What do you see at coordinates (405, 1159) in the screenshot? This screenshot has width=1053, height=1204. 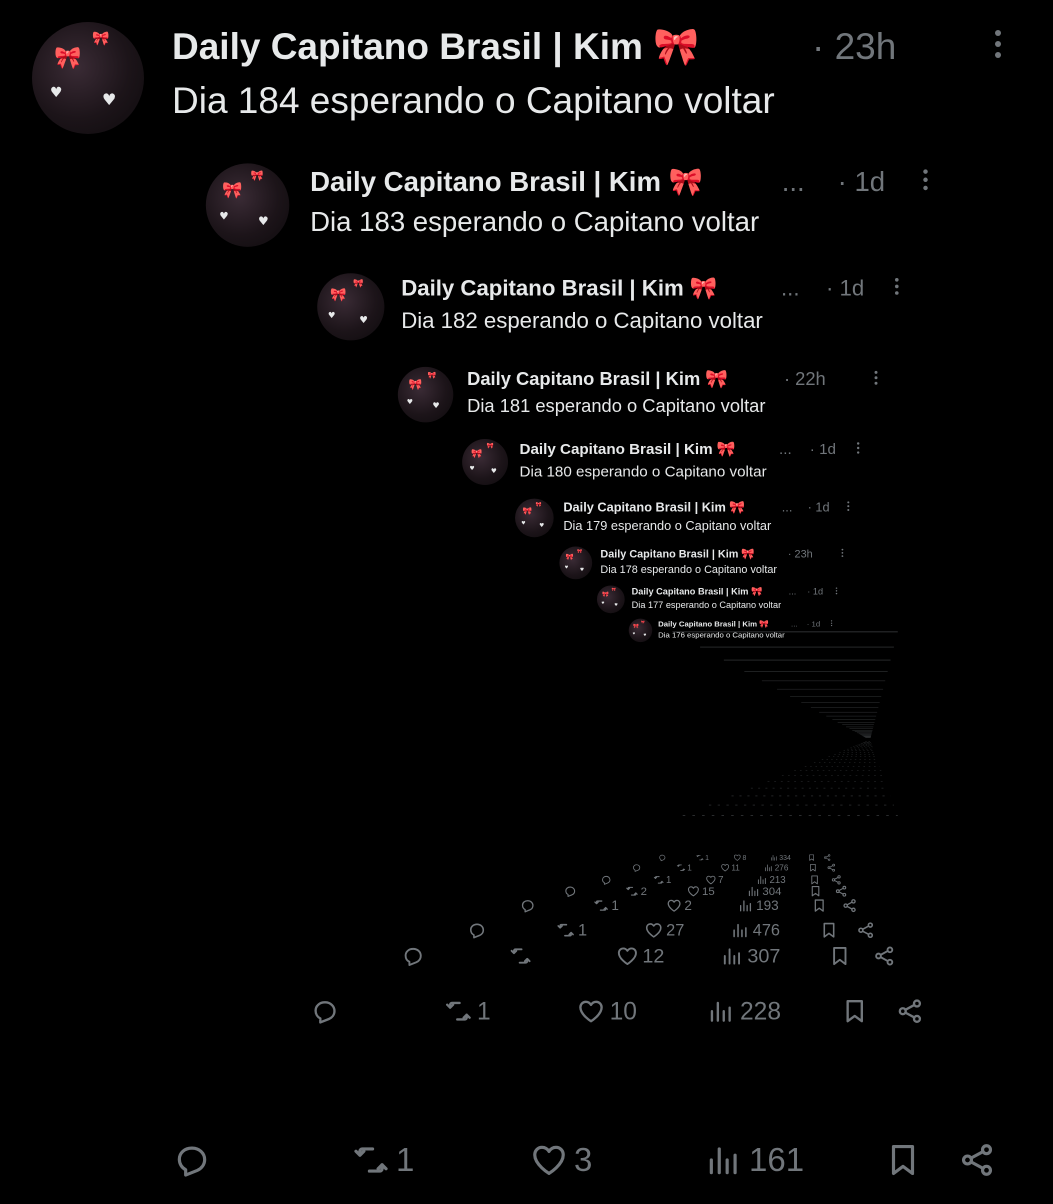 I see `repost-count: 1` at bounding box center [405, 1159].